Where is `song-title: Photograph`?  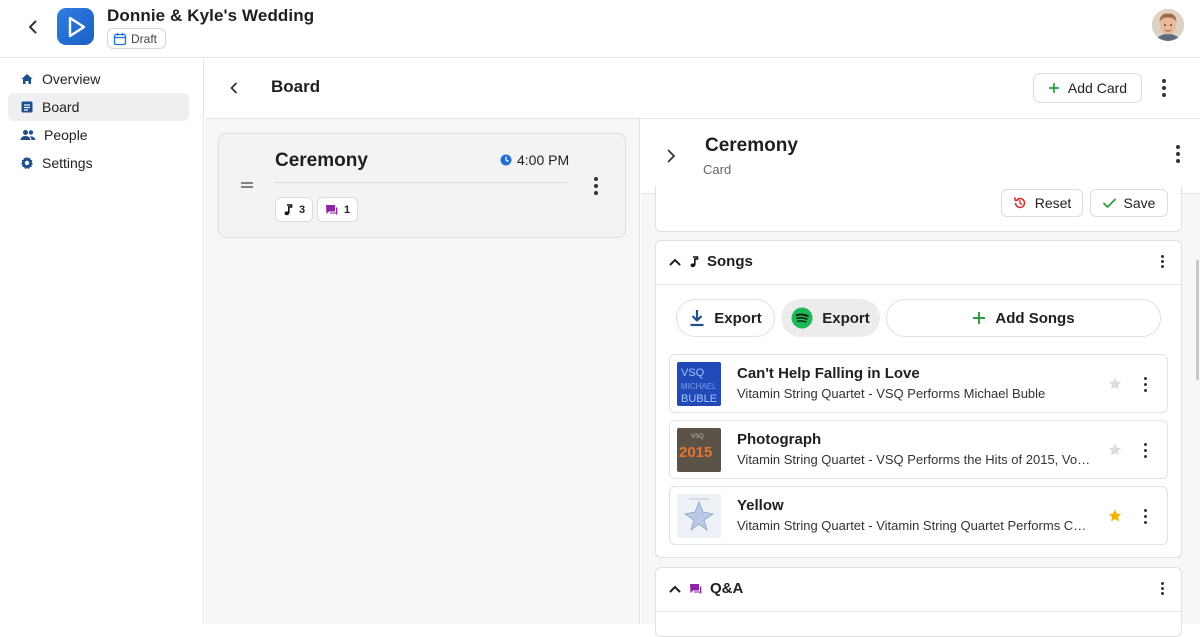 song-title: Photograph is located at coordinates (779, 439).